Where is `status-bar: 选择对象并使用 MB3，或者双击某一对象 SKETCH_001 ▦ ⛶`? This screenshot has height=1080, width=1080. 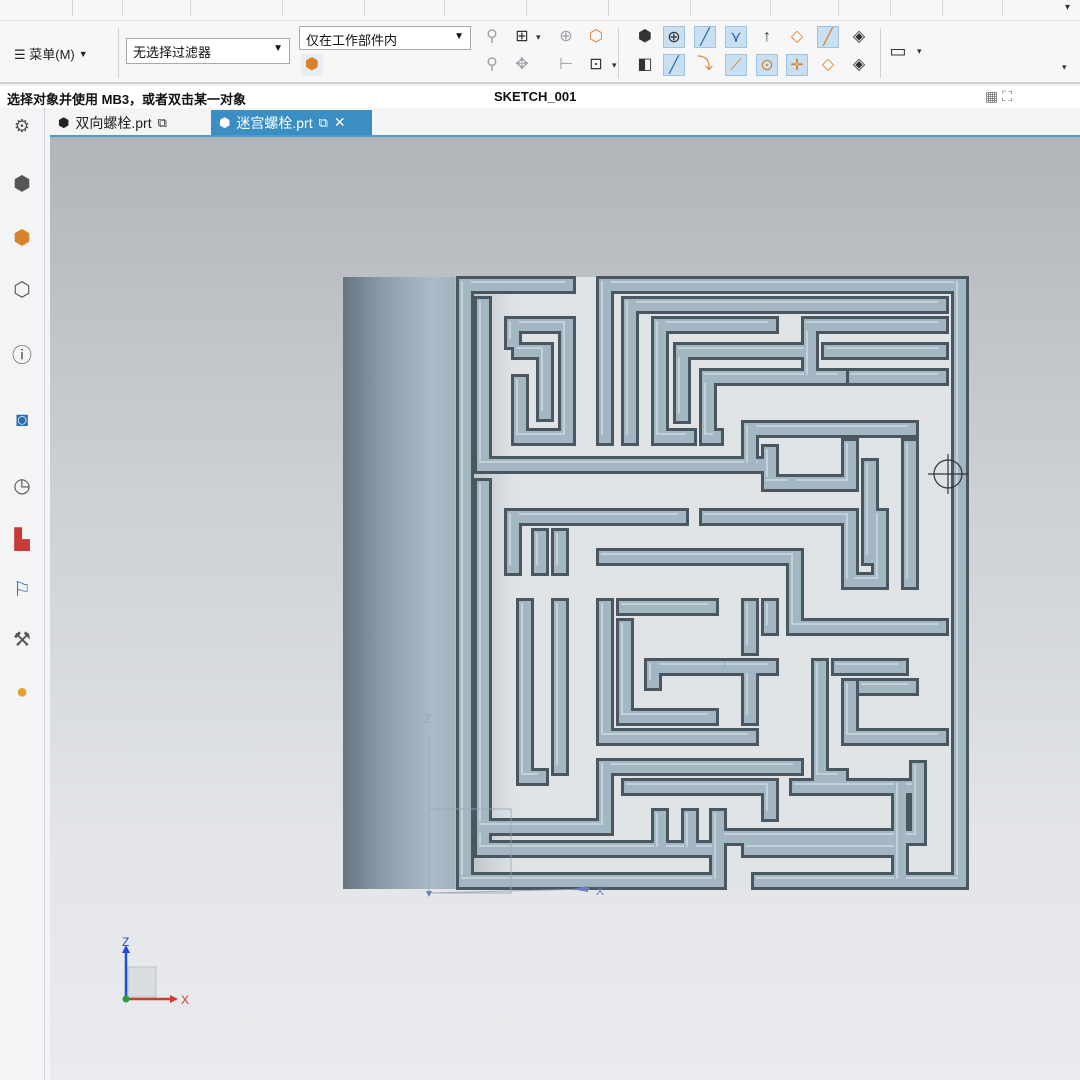 status-bar: 选择对象并使用 MB3，或者双击某一对象 SKETCH_001 ▦ ⛶ is located at coordinates (540, 97).